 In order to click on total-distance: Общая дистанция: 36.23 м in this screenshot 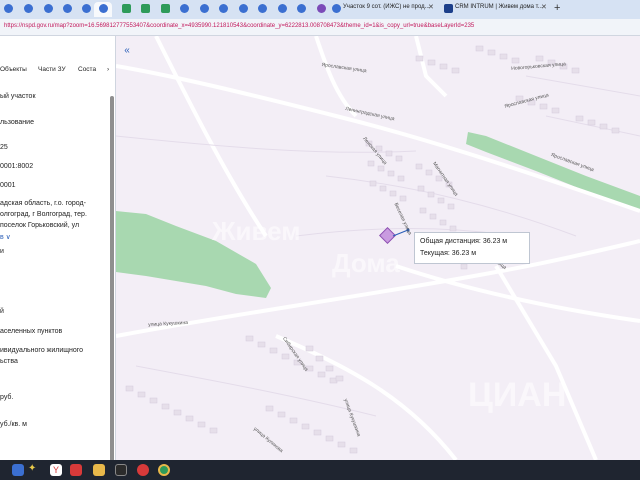, I will do `click(464, 241)`.